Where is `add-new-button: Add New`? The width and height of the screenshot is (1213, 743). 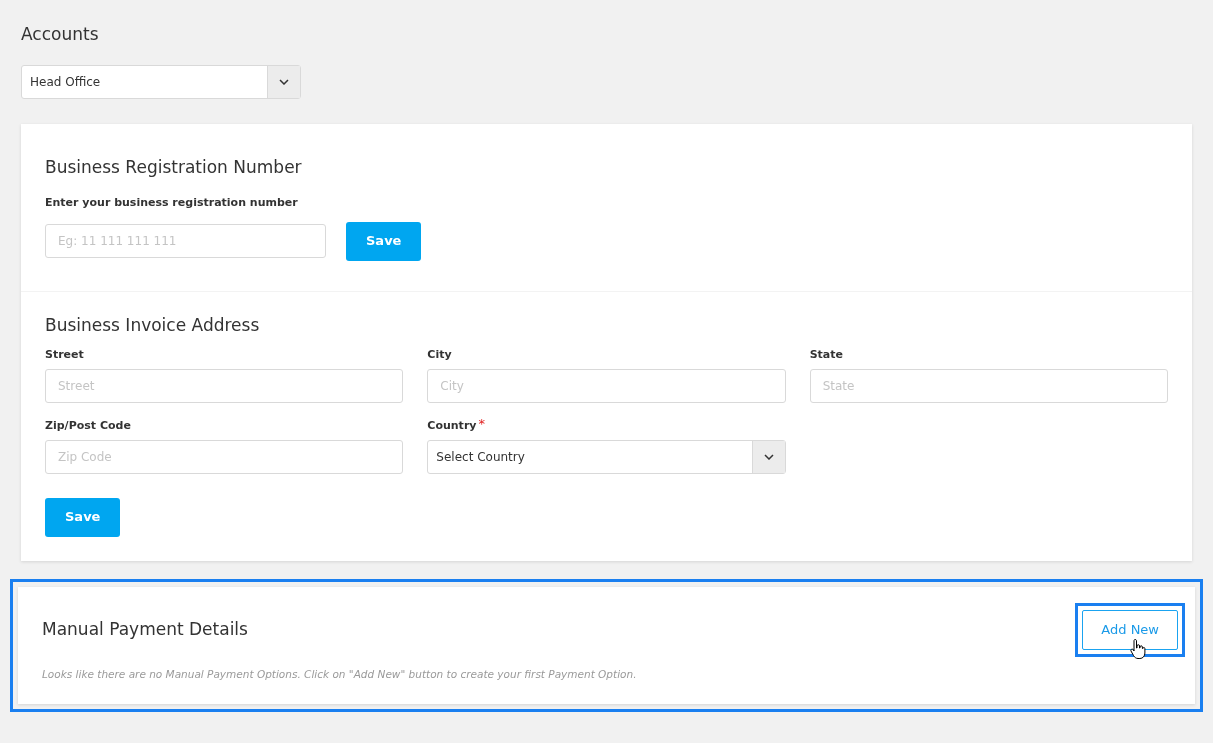
add-new-button: Add New is located at coordinates (1130, 629).